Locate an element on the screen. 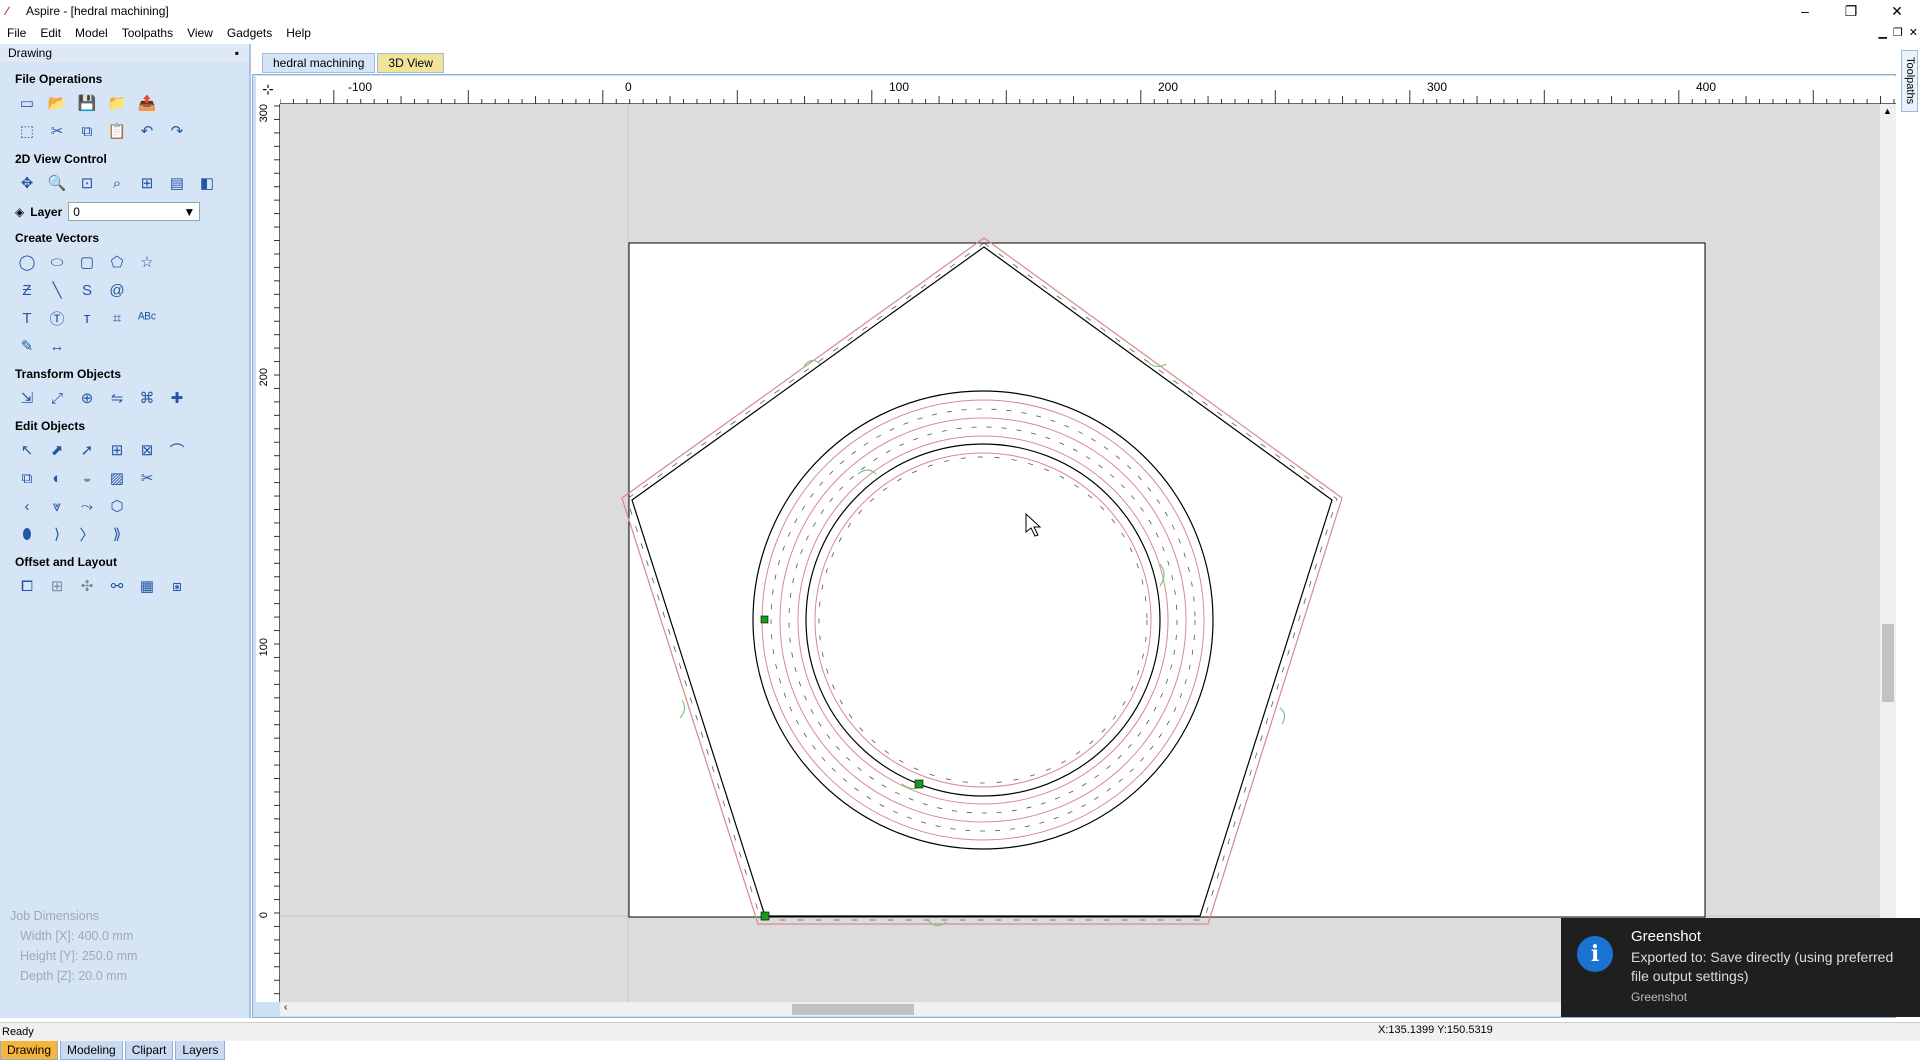 The image size is (1920, 1060). star-icon: ☆ is located at coordinates (147, 262).